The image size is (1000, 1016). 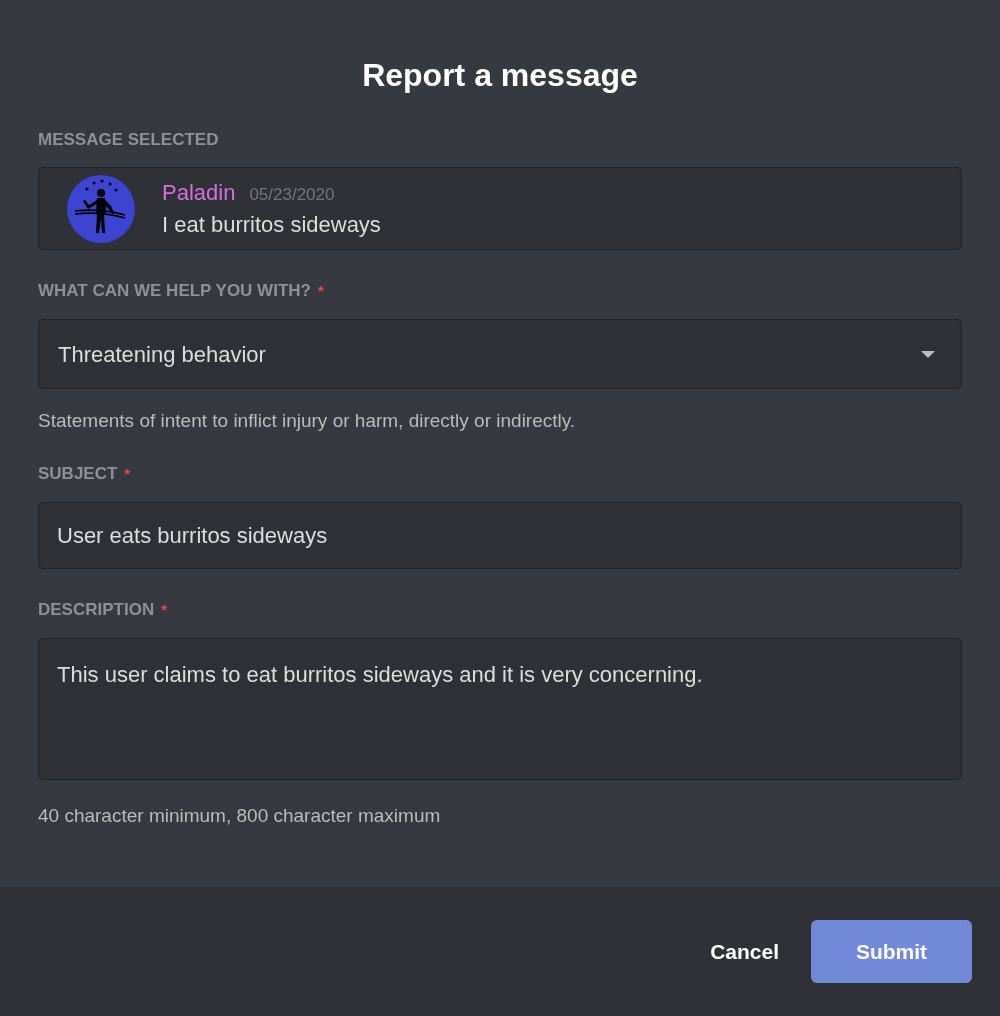 What do you see at coordinates (500, 354) in the screenshot?
I see `category-select: Threatening behavior` at bounding box center [500, 354].